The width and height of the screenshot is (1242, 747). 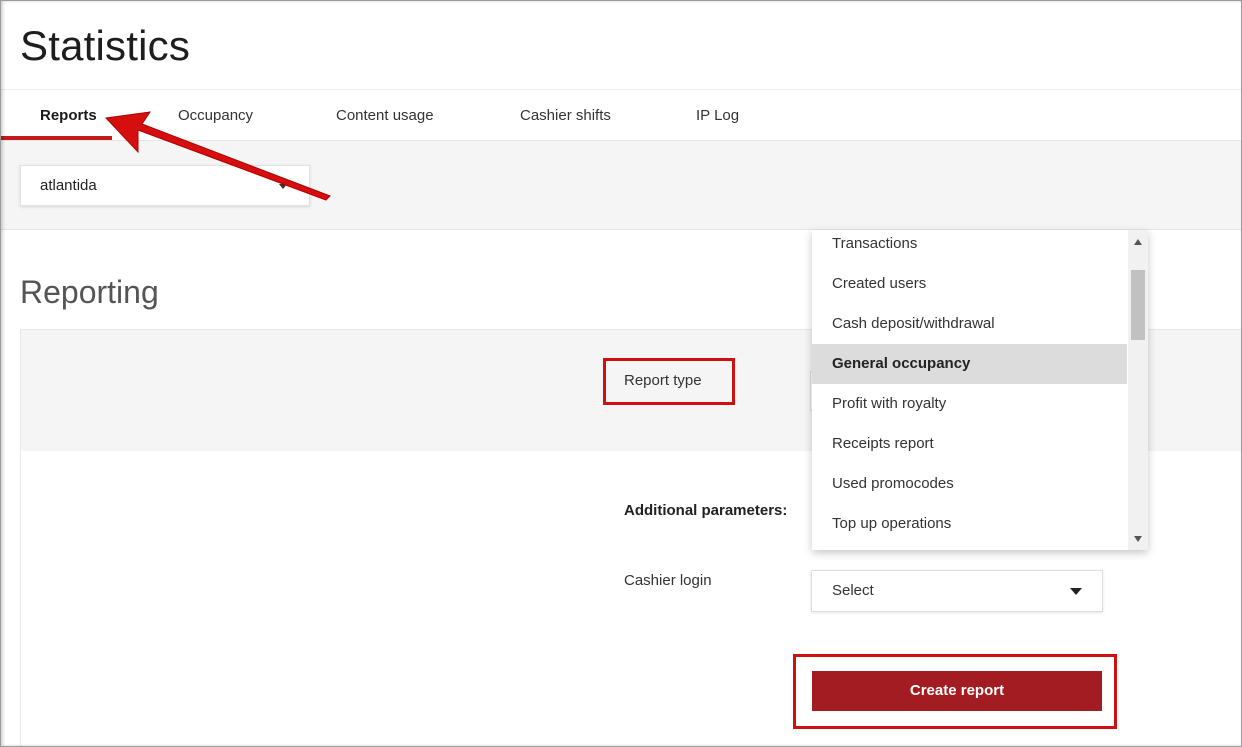 I want to click on club-select-value: atlantida, so click(x=68, y=185).